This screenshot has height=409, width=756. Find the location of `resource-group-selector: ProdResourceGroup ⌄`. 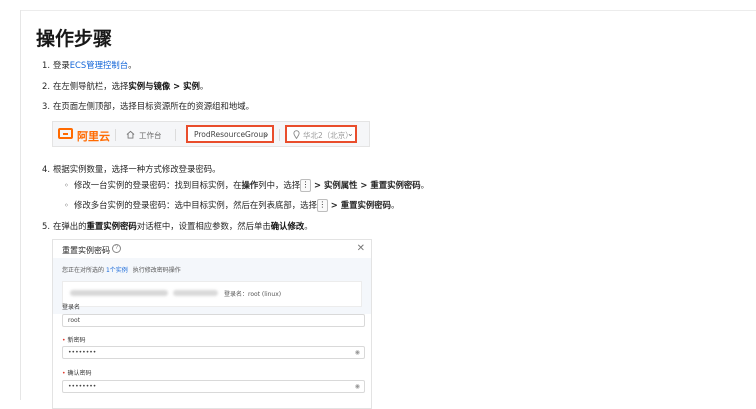

resource-group-selector: ProdResourceGroup ⌄ is located at coordinates (230, 134).